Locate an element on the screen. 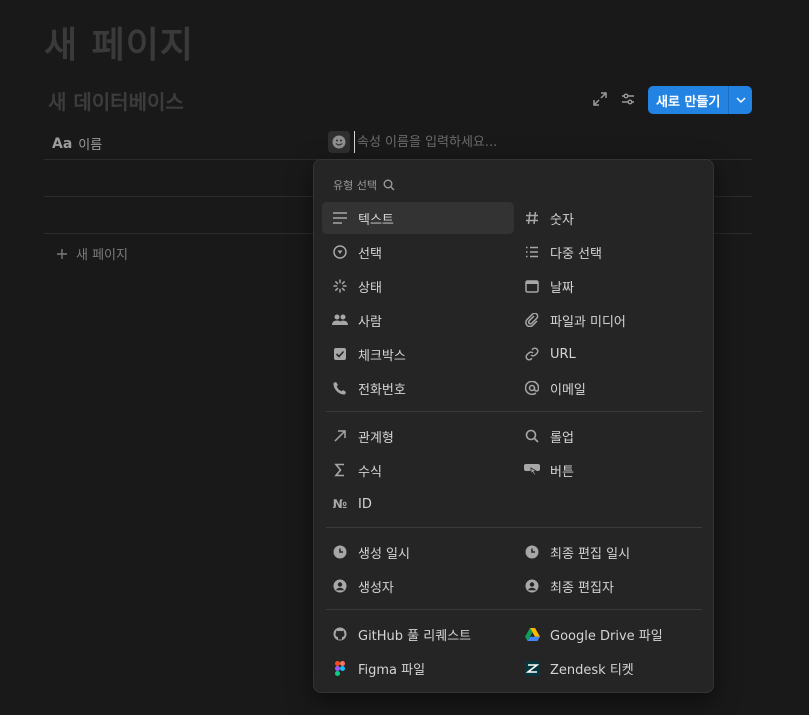 The height and width of the screenshot is (715, 809). add-page-button: 새 페이지 is located at coordinates (92, 253).